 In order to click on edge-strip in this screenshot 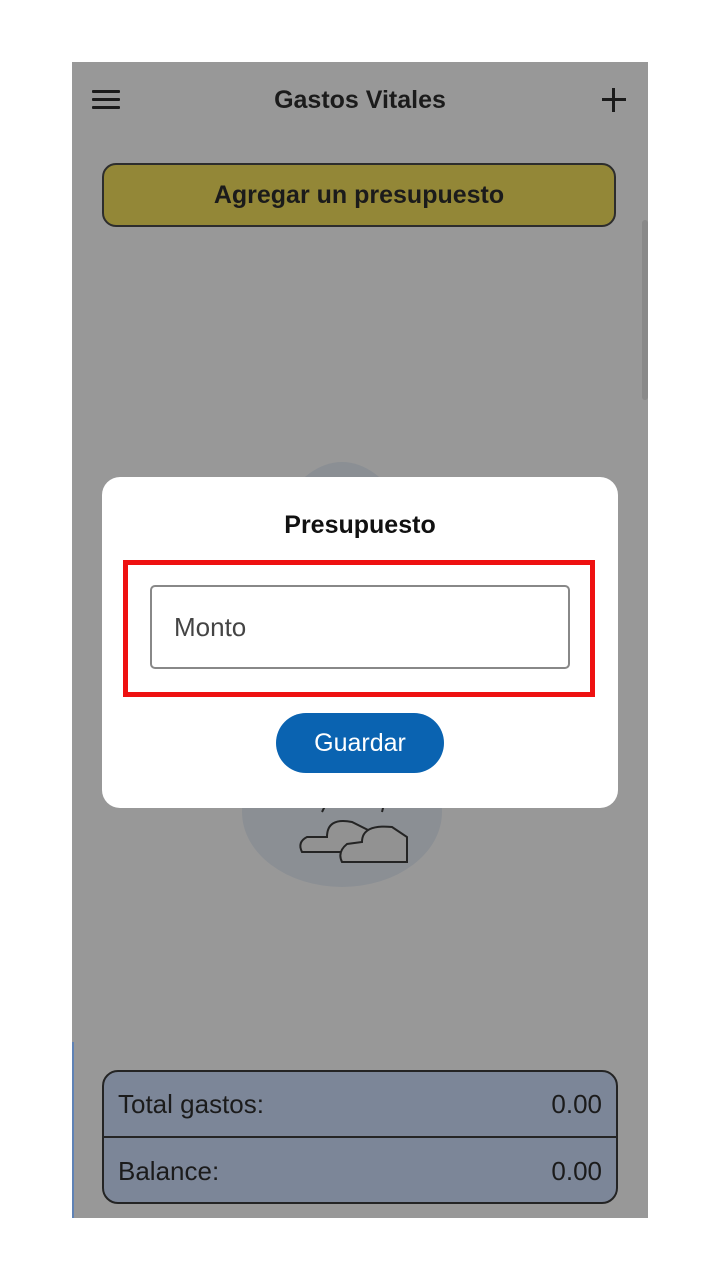, I will do `click(73, 1130)`.